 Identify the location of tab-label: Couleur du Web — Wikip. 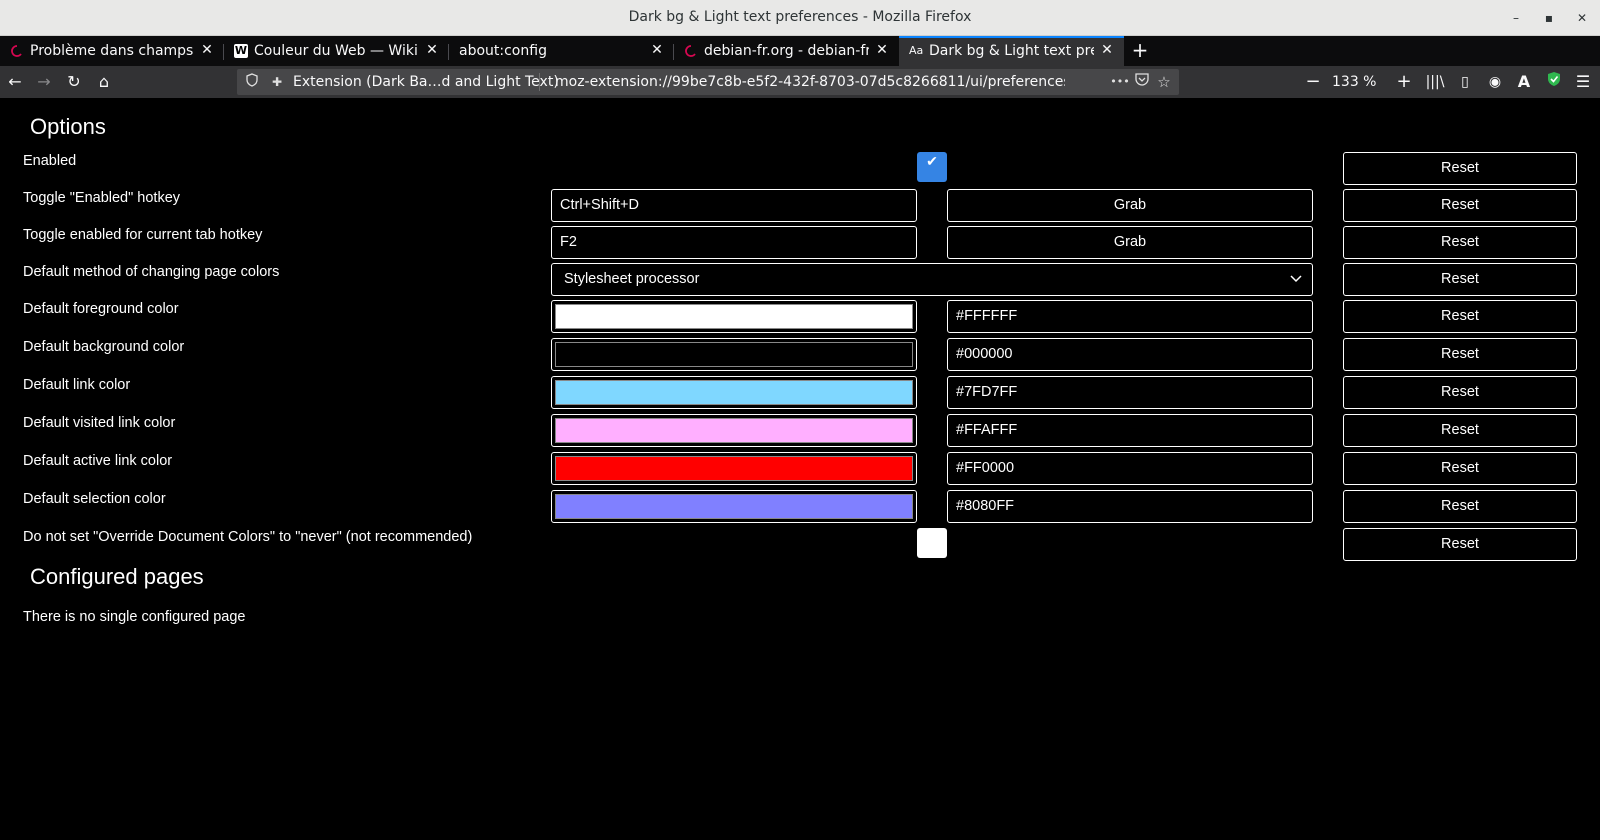
(336, 51).